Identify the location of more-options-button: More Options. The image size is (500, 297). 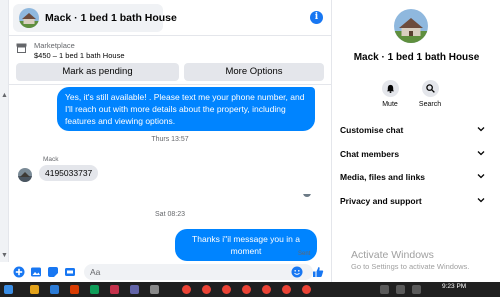
(254, 72).